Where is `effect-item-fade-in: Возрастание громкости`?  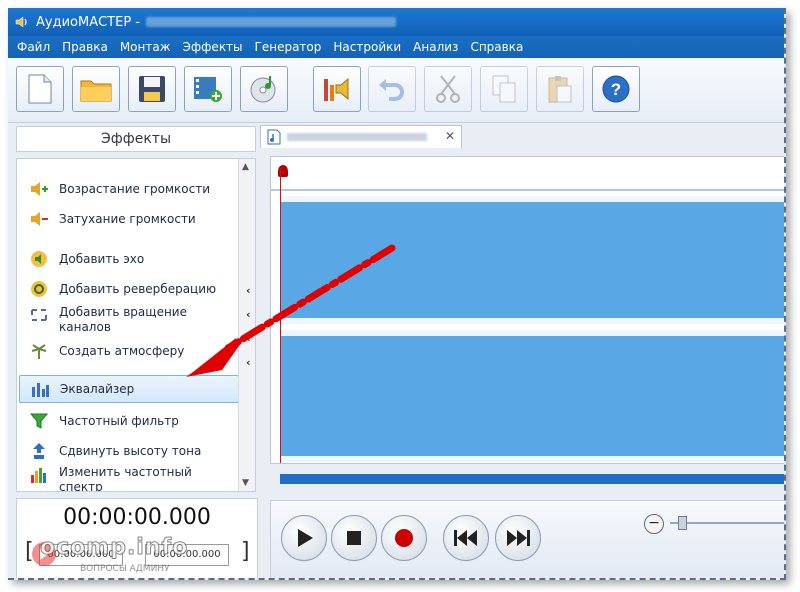 effect-item-fade-in: Возрастание громкости is located at coordinates (131, 189).